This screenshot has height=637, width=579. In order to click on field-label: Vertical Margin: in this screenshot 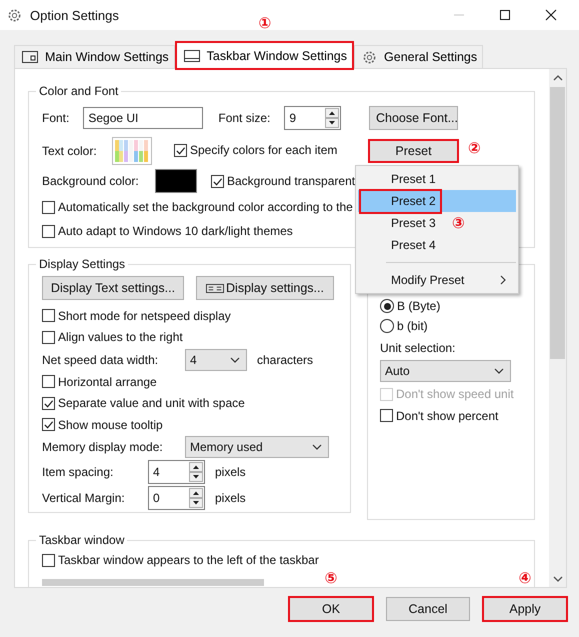, I will do `click(84, 497)`.